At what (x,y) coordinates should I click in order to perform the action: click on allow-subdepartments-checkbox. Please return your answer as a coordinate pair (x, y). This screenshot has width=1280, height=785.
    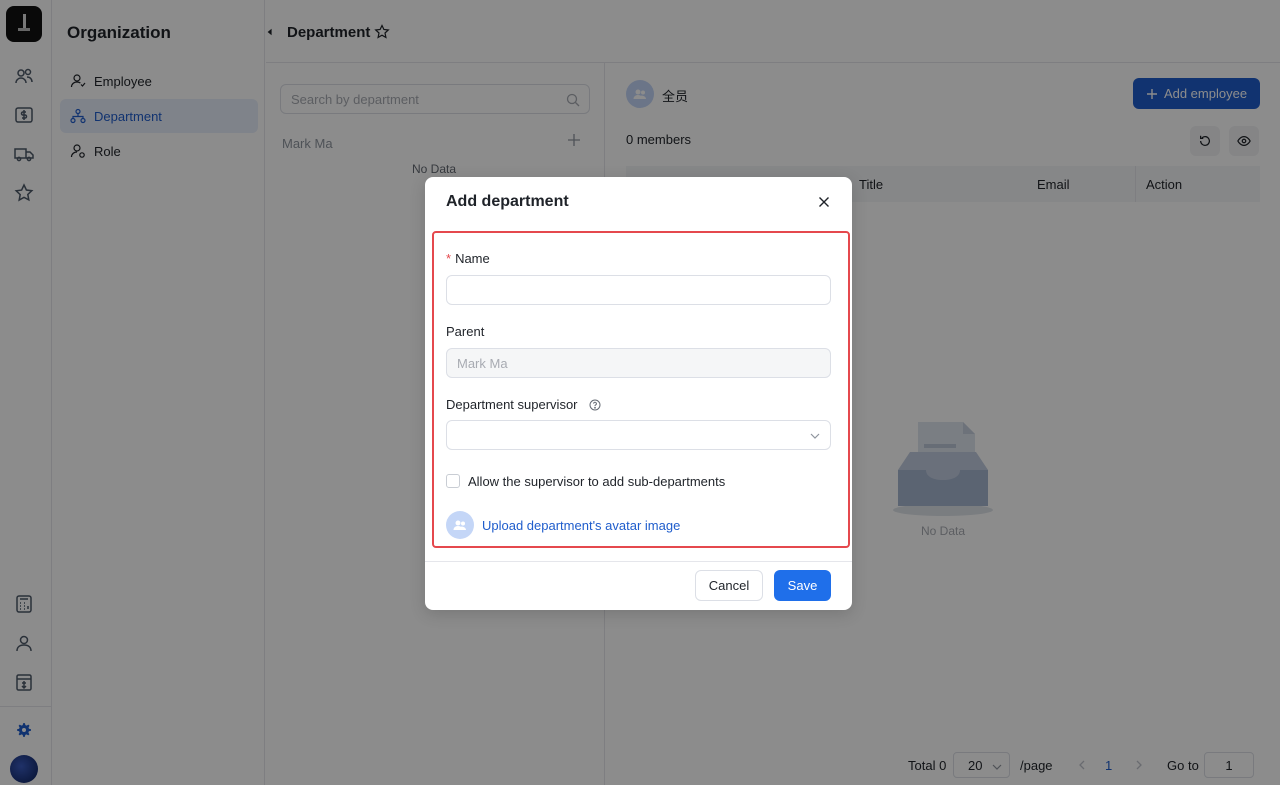
    Looking at the image, I should click on (453, 481).